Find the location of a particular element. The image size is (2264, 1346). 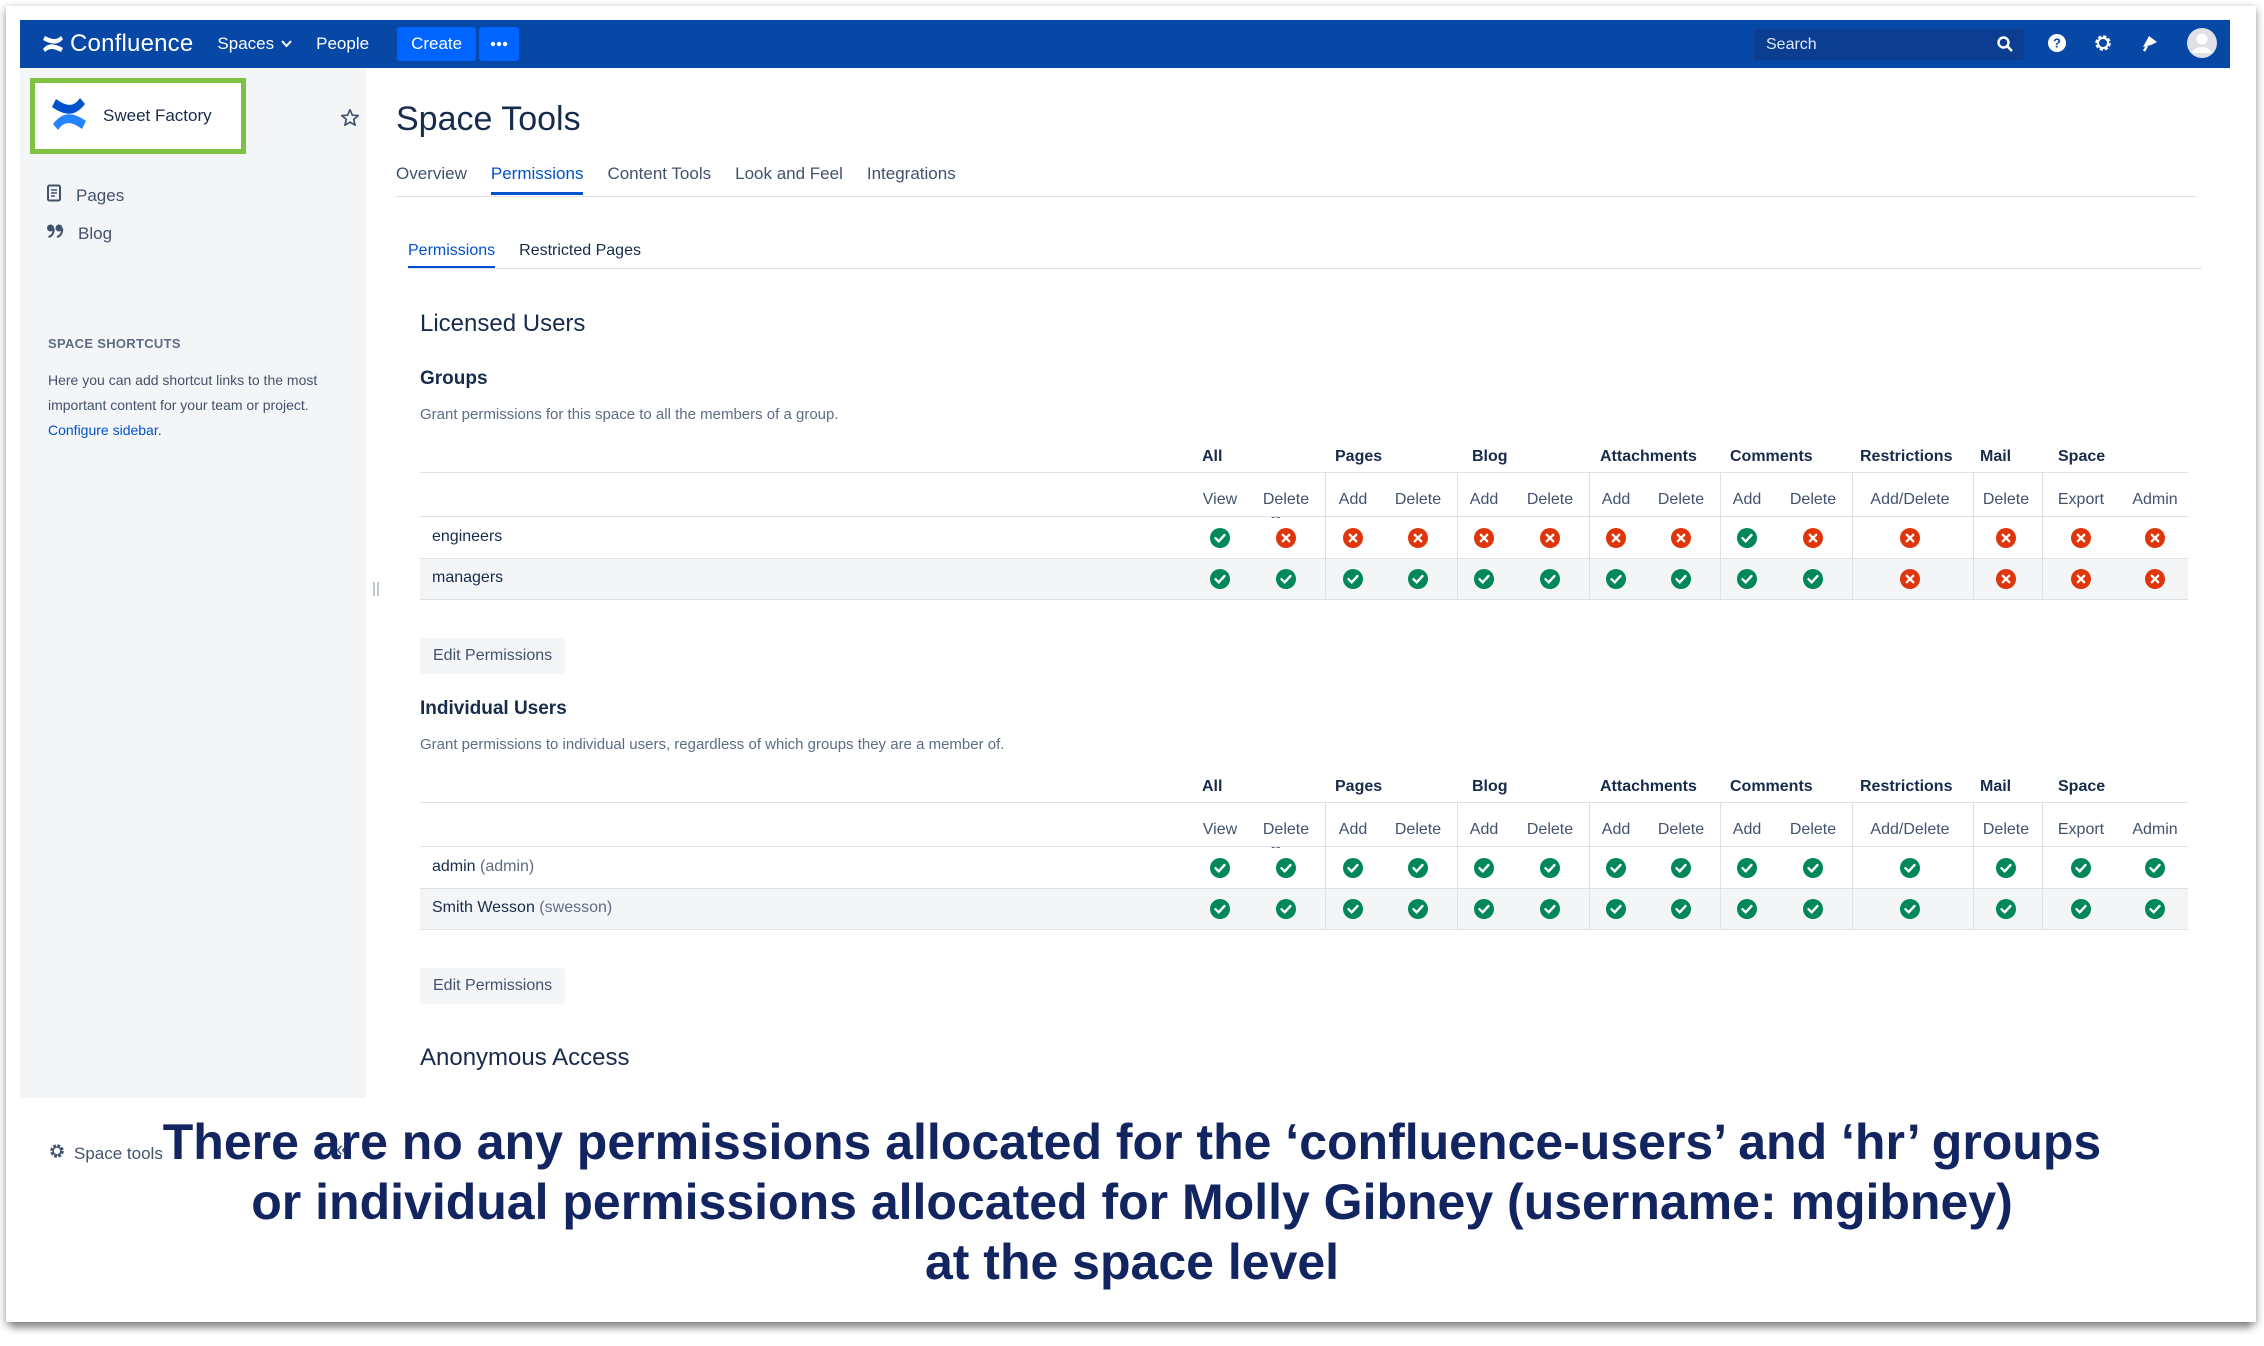

permission-category-mail: Mail is located at coordinates (1996, 786).